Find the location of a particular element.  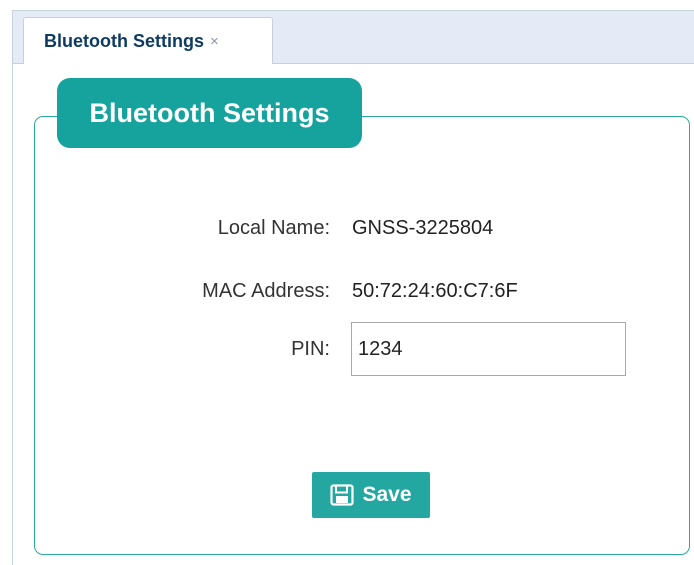

tab-bar: Bluetooth Settings × is located at coordinates (353, 37).